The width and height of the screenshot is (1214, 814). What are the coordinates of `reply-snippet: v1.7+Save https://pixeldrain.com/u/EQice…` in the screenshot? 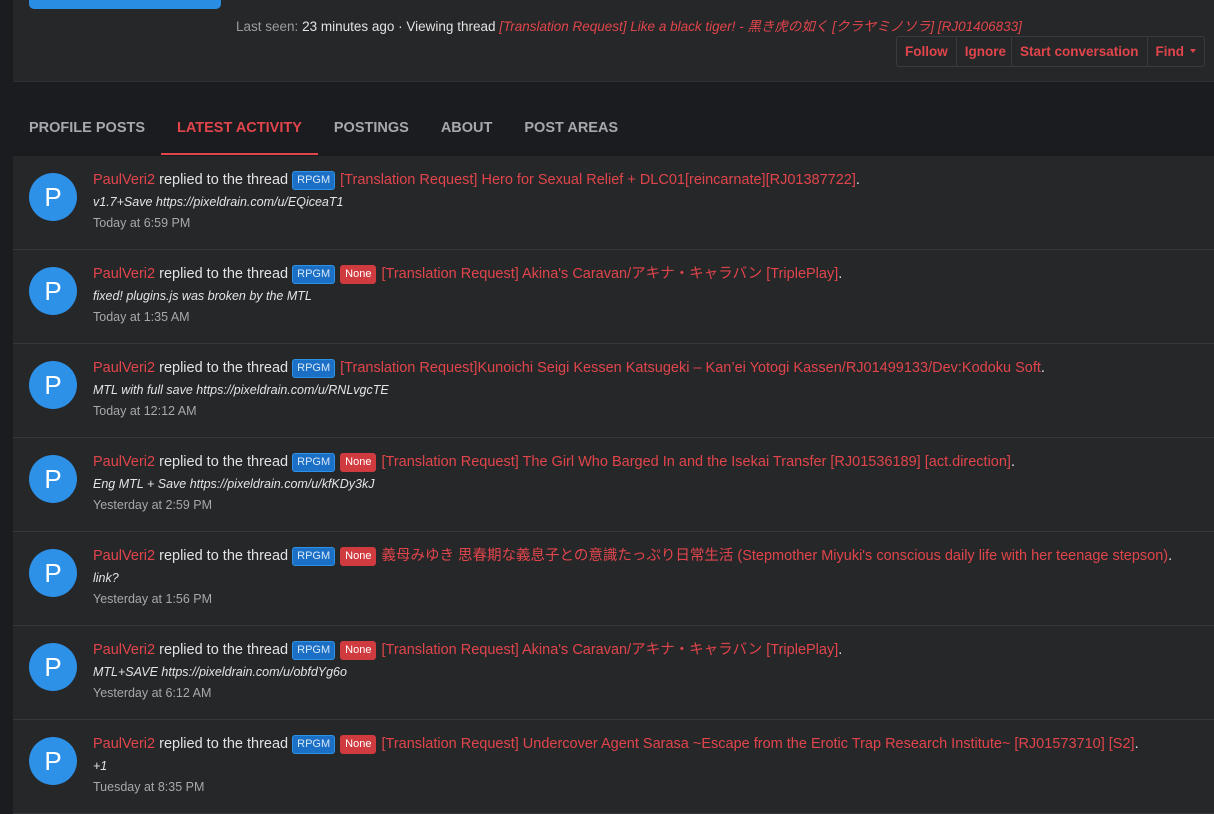 It's located at (218, 202).